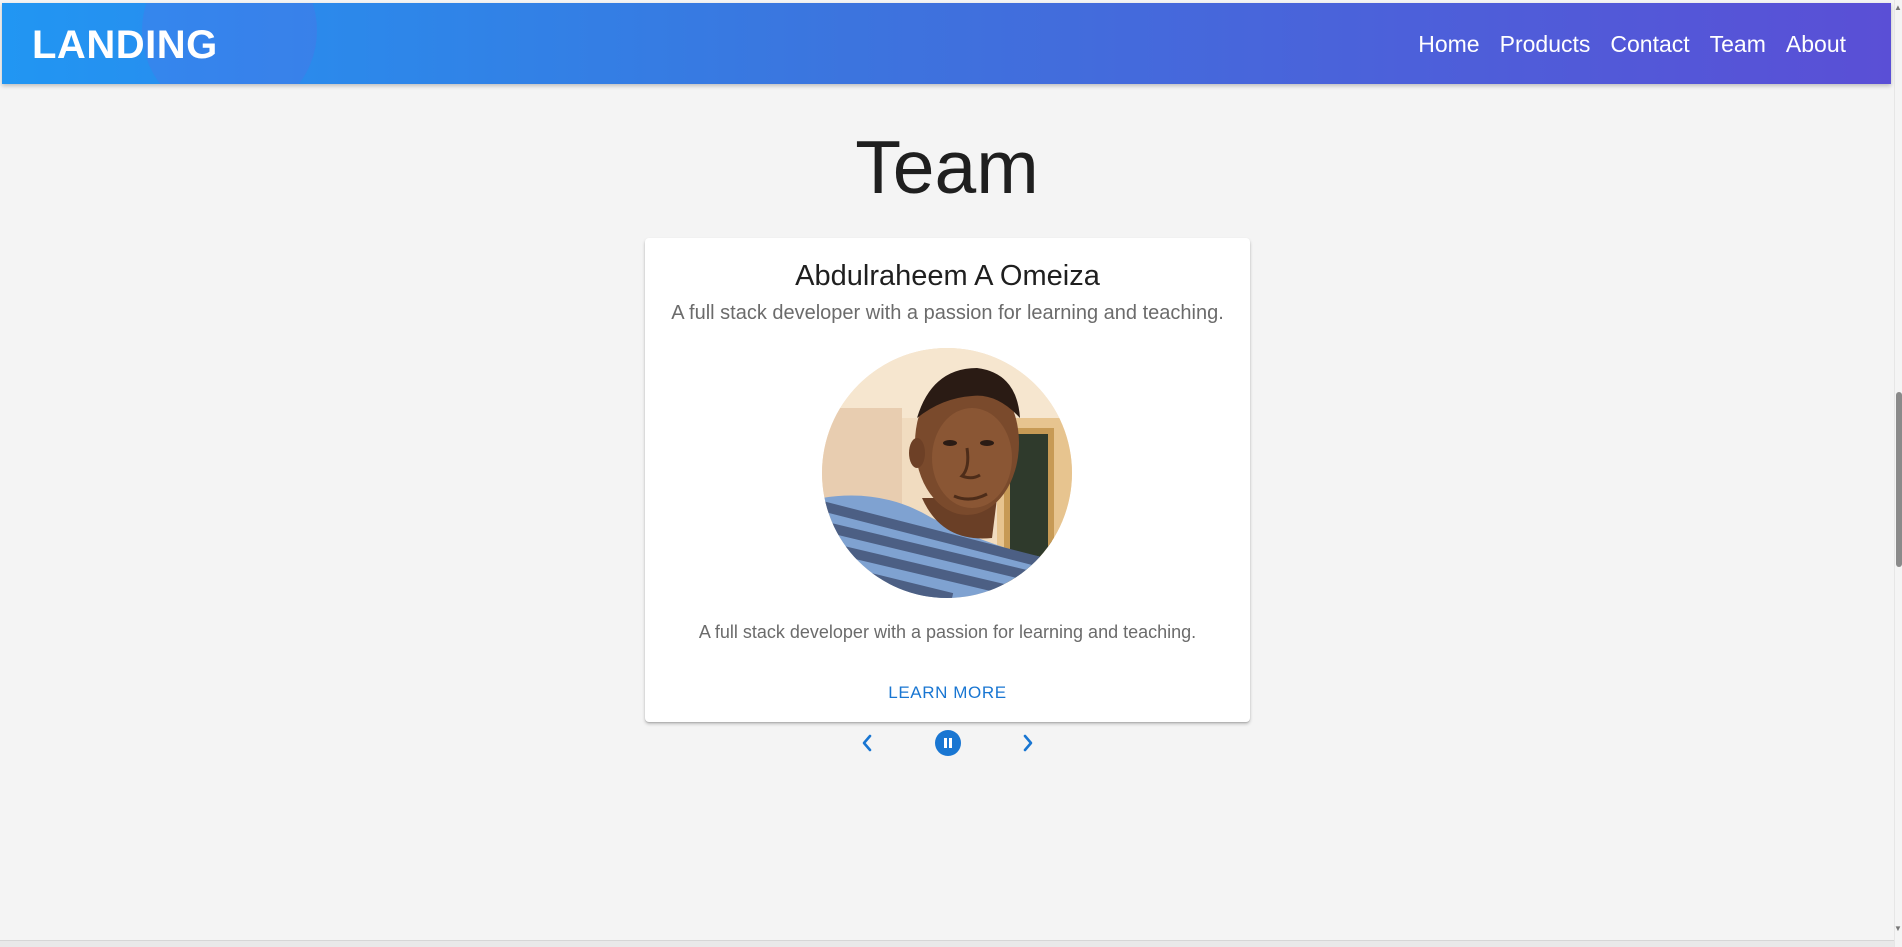  What do you see at coordinates (947, 693) in the screenshot?
I see `learn-more-button: LEARN MORE` at bounding box center [947, 693].